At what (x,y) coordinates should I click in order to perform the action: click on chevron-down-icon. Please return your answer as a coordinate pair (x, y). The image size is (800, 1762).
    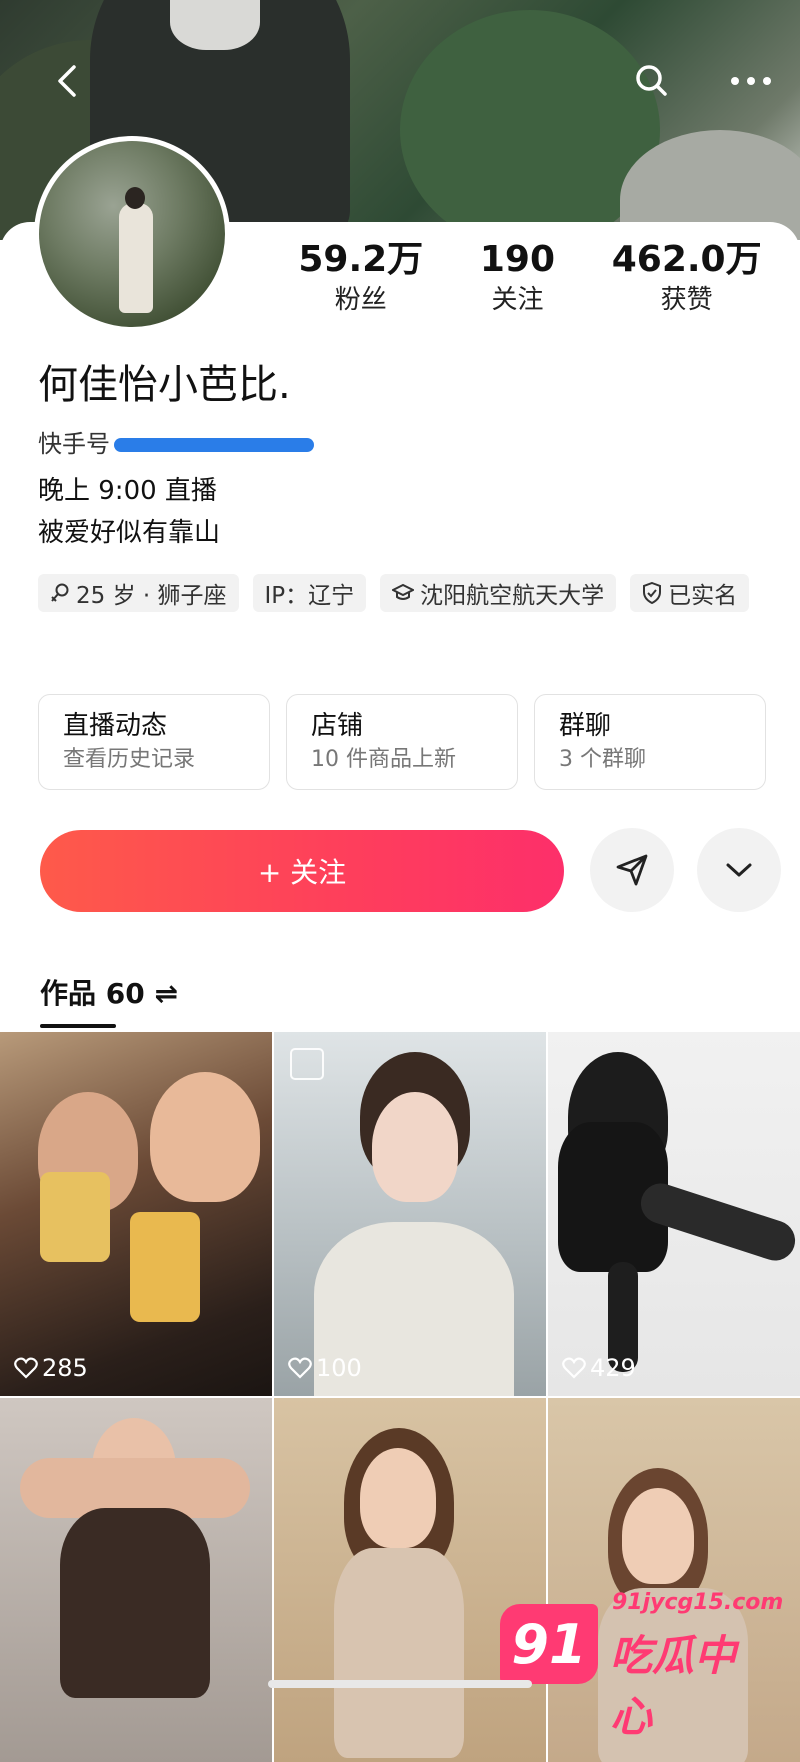
    Looking at the image, I should click on (739, 870).